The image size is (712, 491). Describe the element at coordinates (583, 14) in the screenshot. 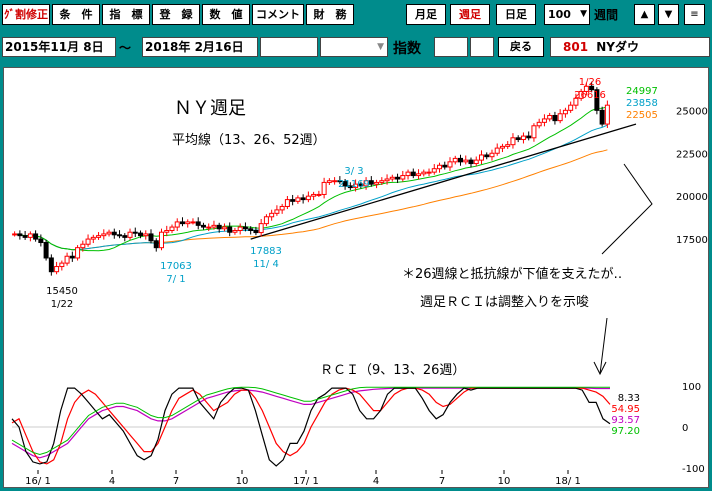

I see `dropdown-arrow-icon: ▼` at that location.